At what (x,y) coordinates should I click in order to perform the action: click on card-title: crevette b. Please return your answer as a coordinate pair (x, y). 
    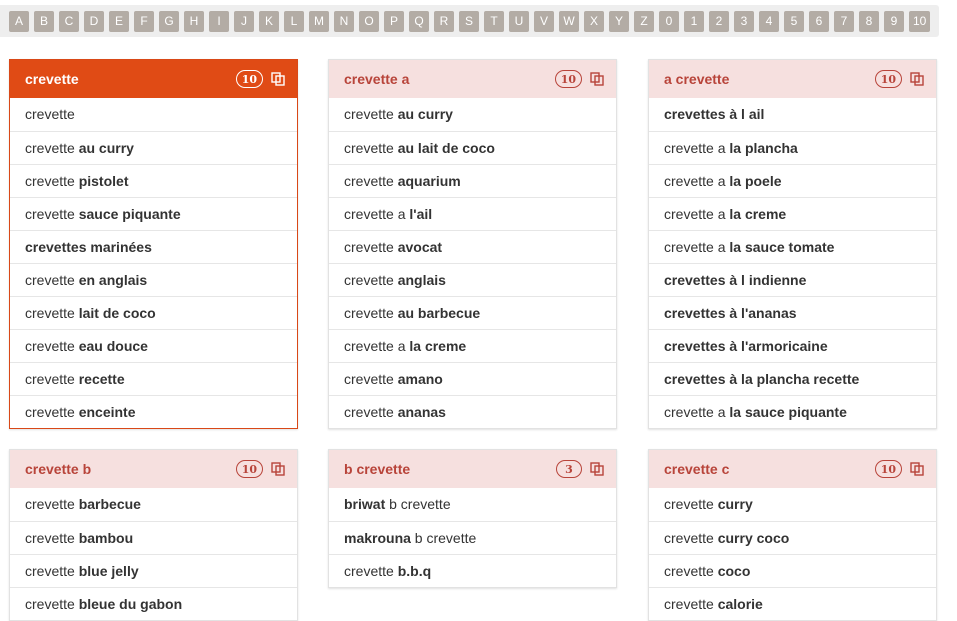
    Looking at the image, I should click on (130, 469).